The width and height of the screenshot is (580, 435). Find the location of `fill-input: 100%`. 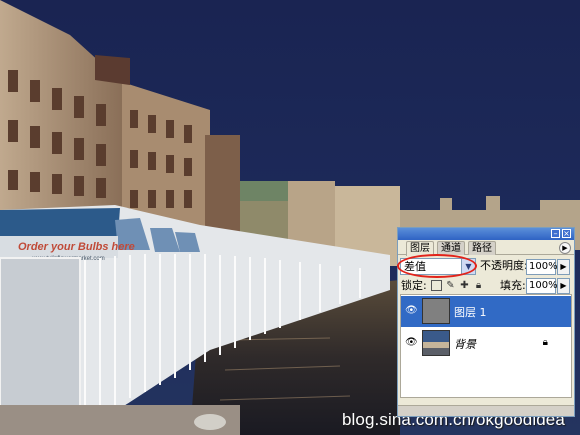

fill-input: 100% is located at coordinates (542, 286).